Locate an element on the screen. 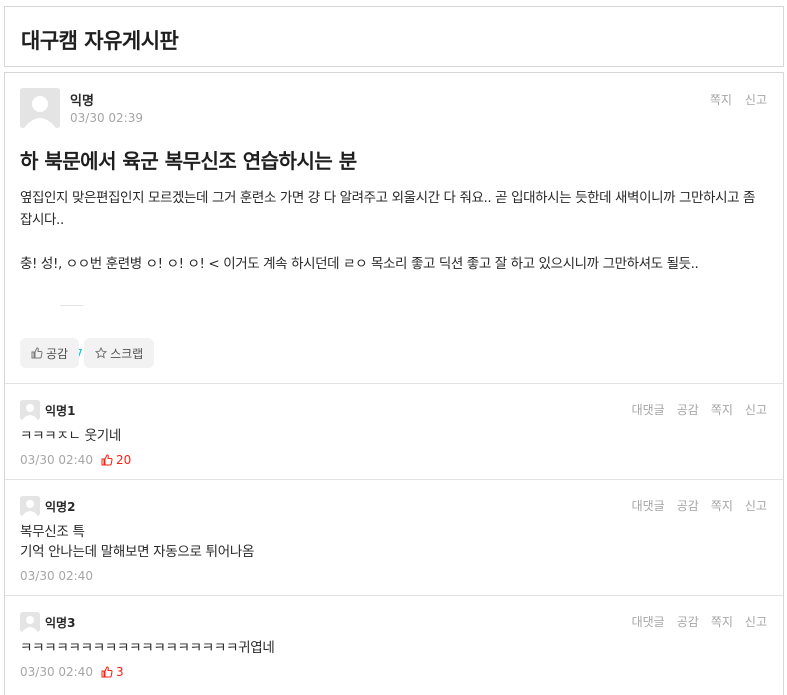 The image size is (787, 695). comment-text: ㅋㅋㅋㅈㄴ 웃기네 is located at coordinates (70, 436).